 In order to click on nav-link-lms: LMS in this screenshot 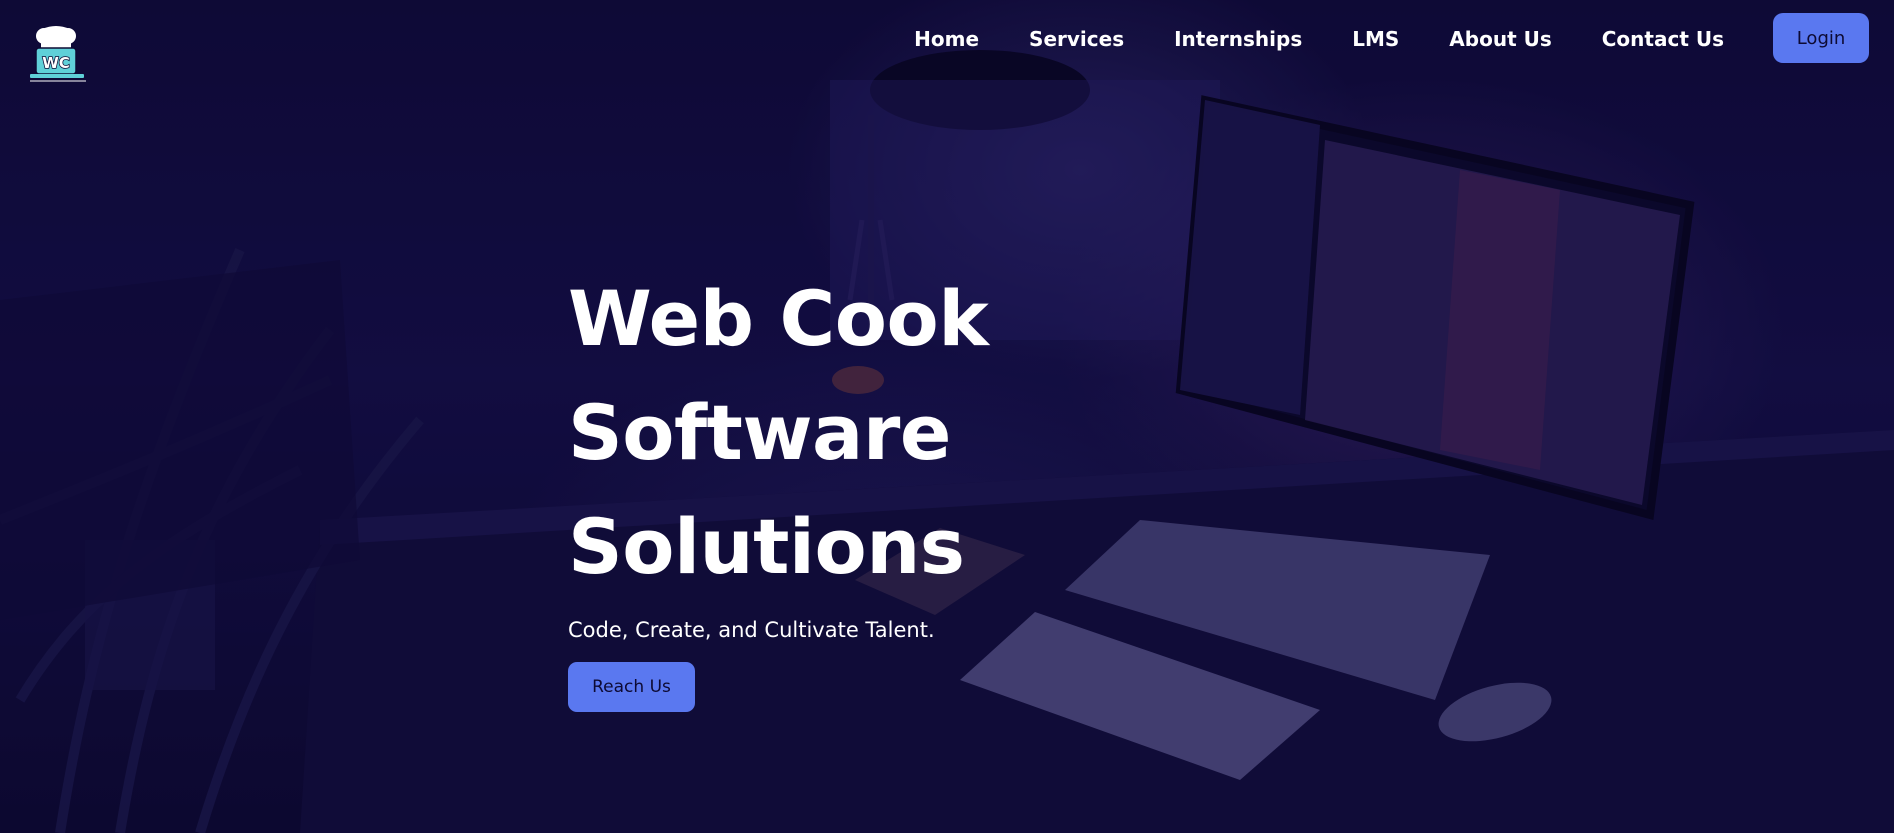, I will do `click(1375, 39)`.